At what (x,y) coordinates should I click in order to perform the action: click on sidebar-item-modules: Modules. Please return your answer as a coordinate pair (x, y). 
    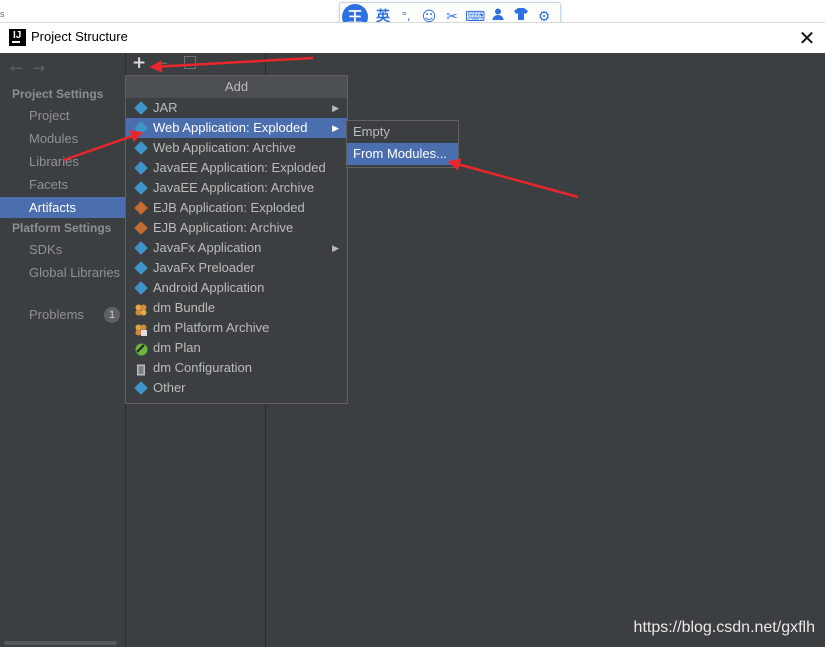
    Looking at the image, I should click on (62, 138).